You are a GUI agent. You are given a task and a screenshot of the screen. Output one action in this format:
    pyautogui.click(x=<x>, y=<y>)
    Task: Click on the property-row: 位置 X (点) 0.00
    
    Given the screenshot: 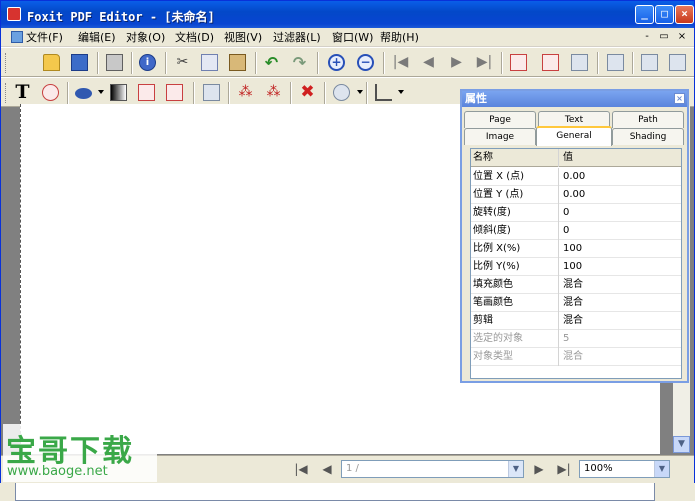 What is the action you would take?
    pyautogui.click(x=576, y=177)
    